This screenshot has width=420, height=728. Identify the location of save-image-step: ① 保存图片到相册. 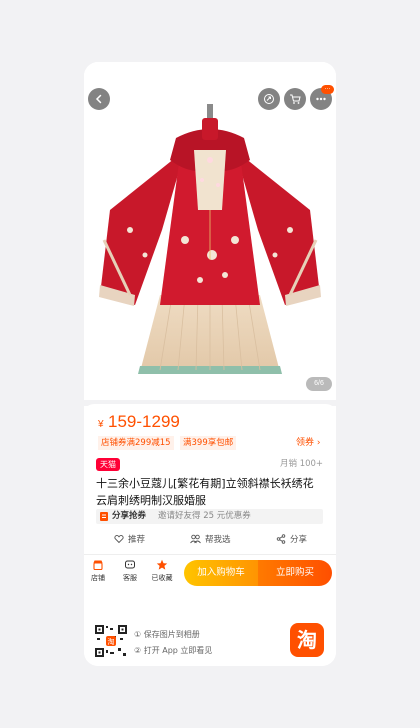
(167, 634).